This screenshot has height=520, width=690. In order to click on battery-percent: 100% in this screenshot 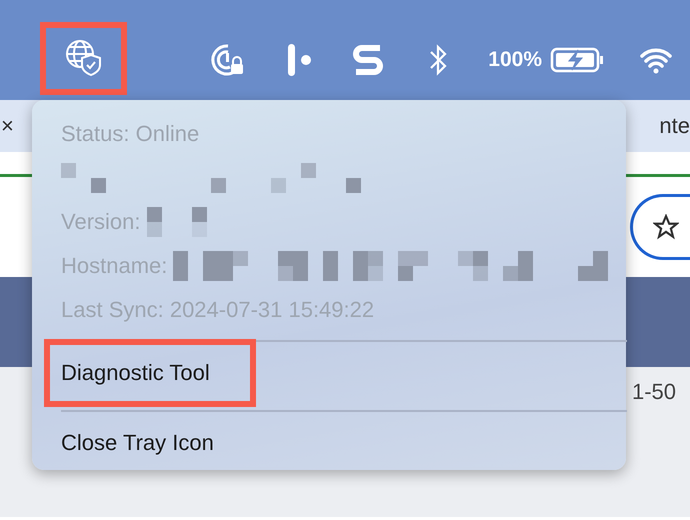, I will do `click(515, 60)`.